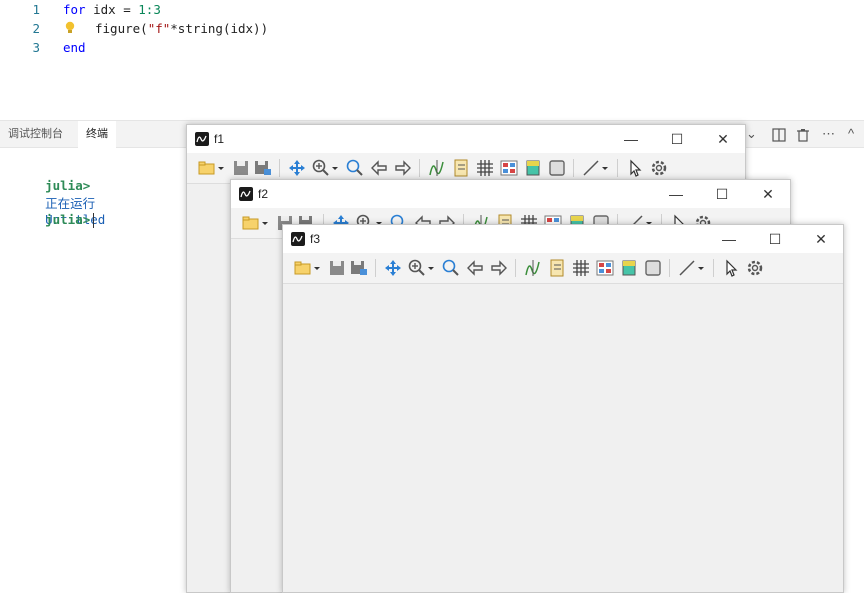  I want to click on tab-terminal: 终端, so click(97, 134).